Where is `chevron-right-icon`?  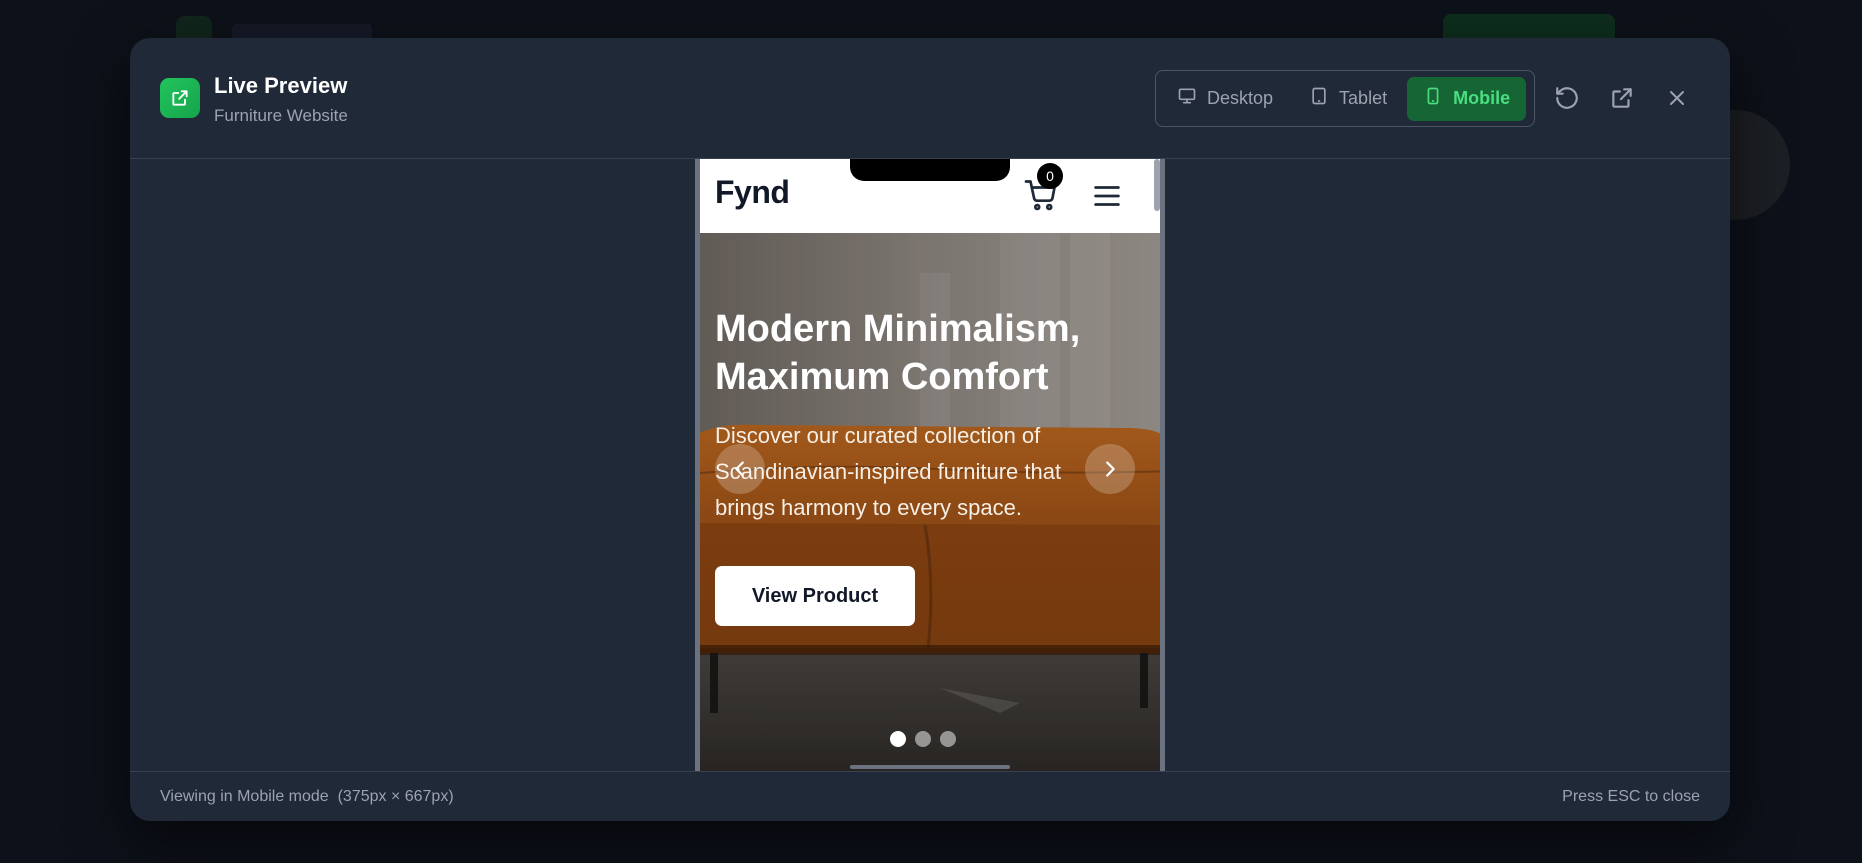
chevron-right-icon is located at coordinates (1110, 469).